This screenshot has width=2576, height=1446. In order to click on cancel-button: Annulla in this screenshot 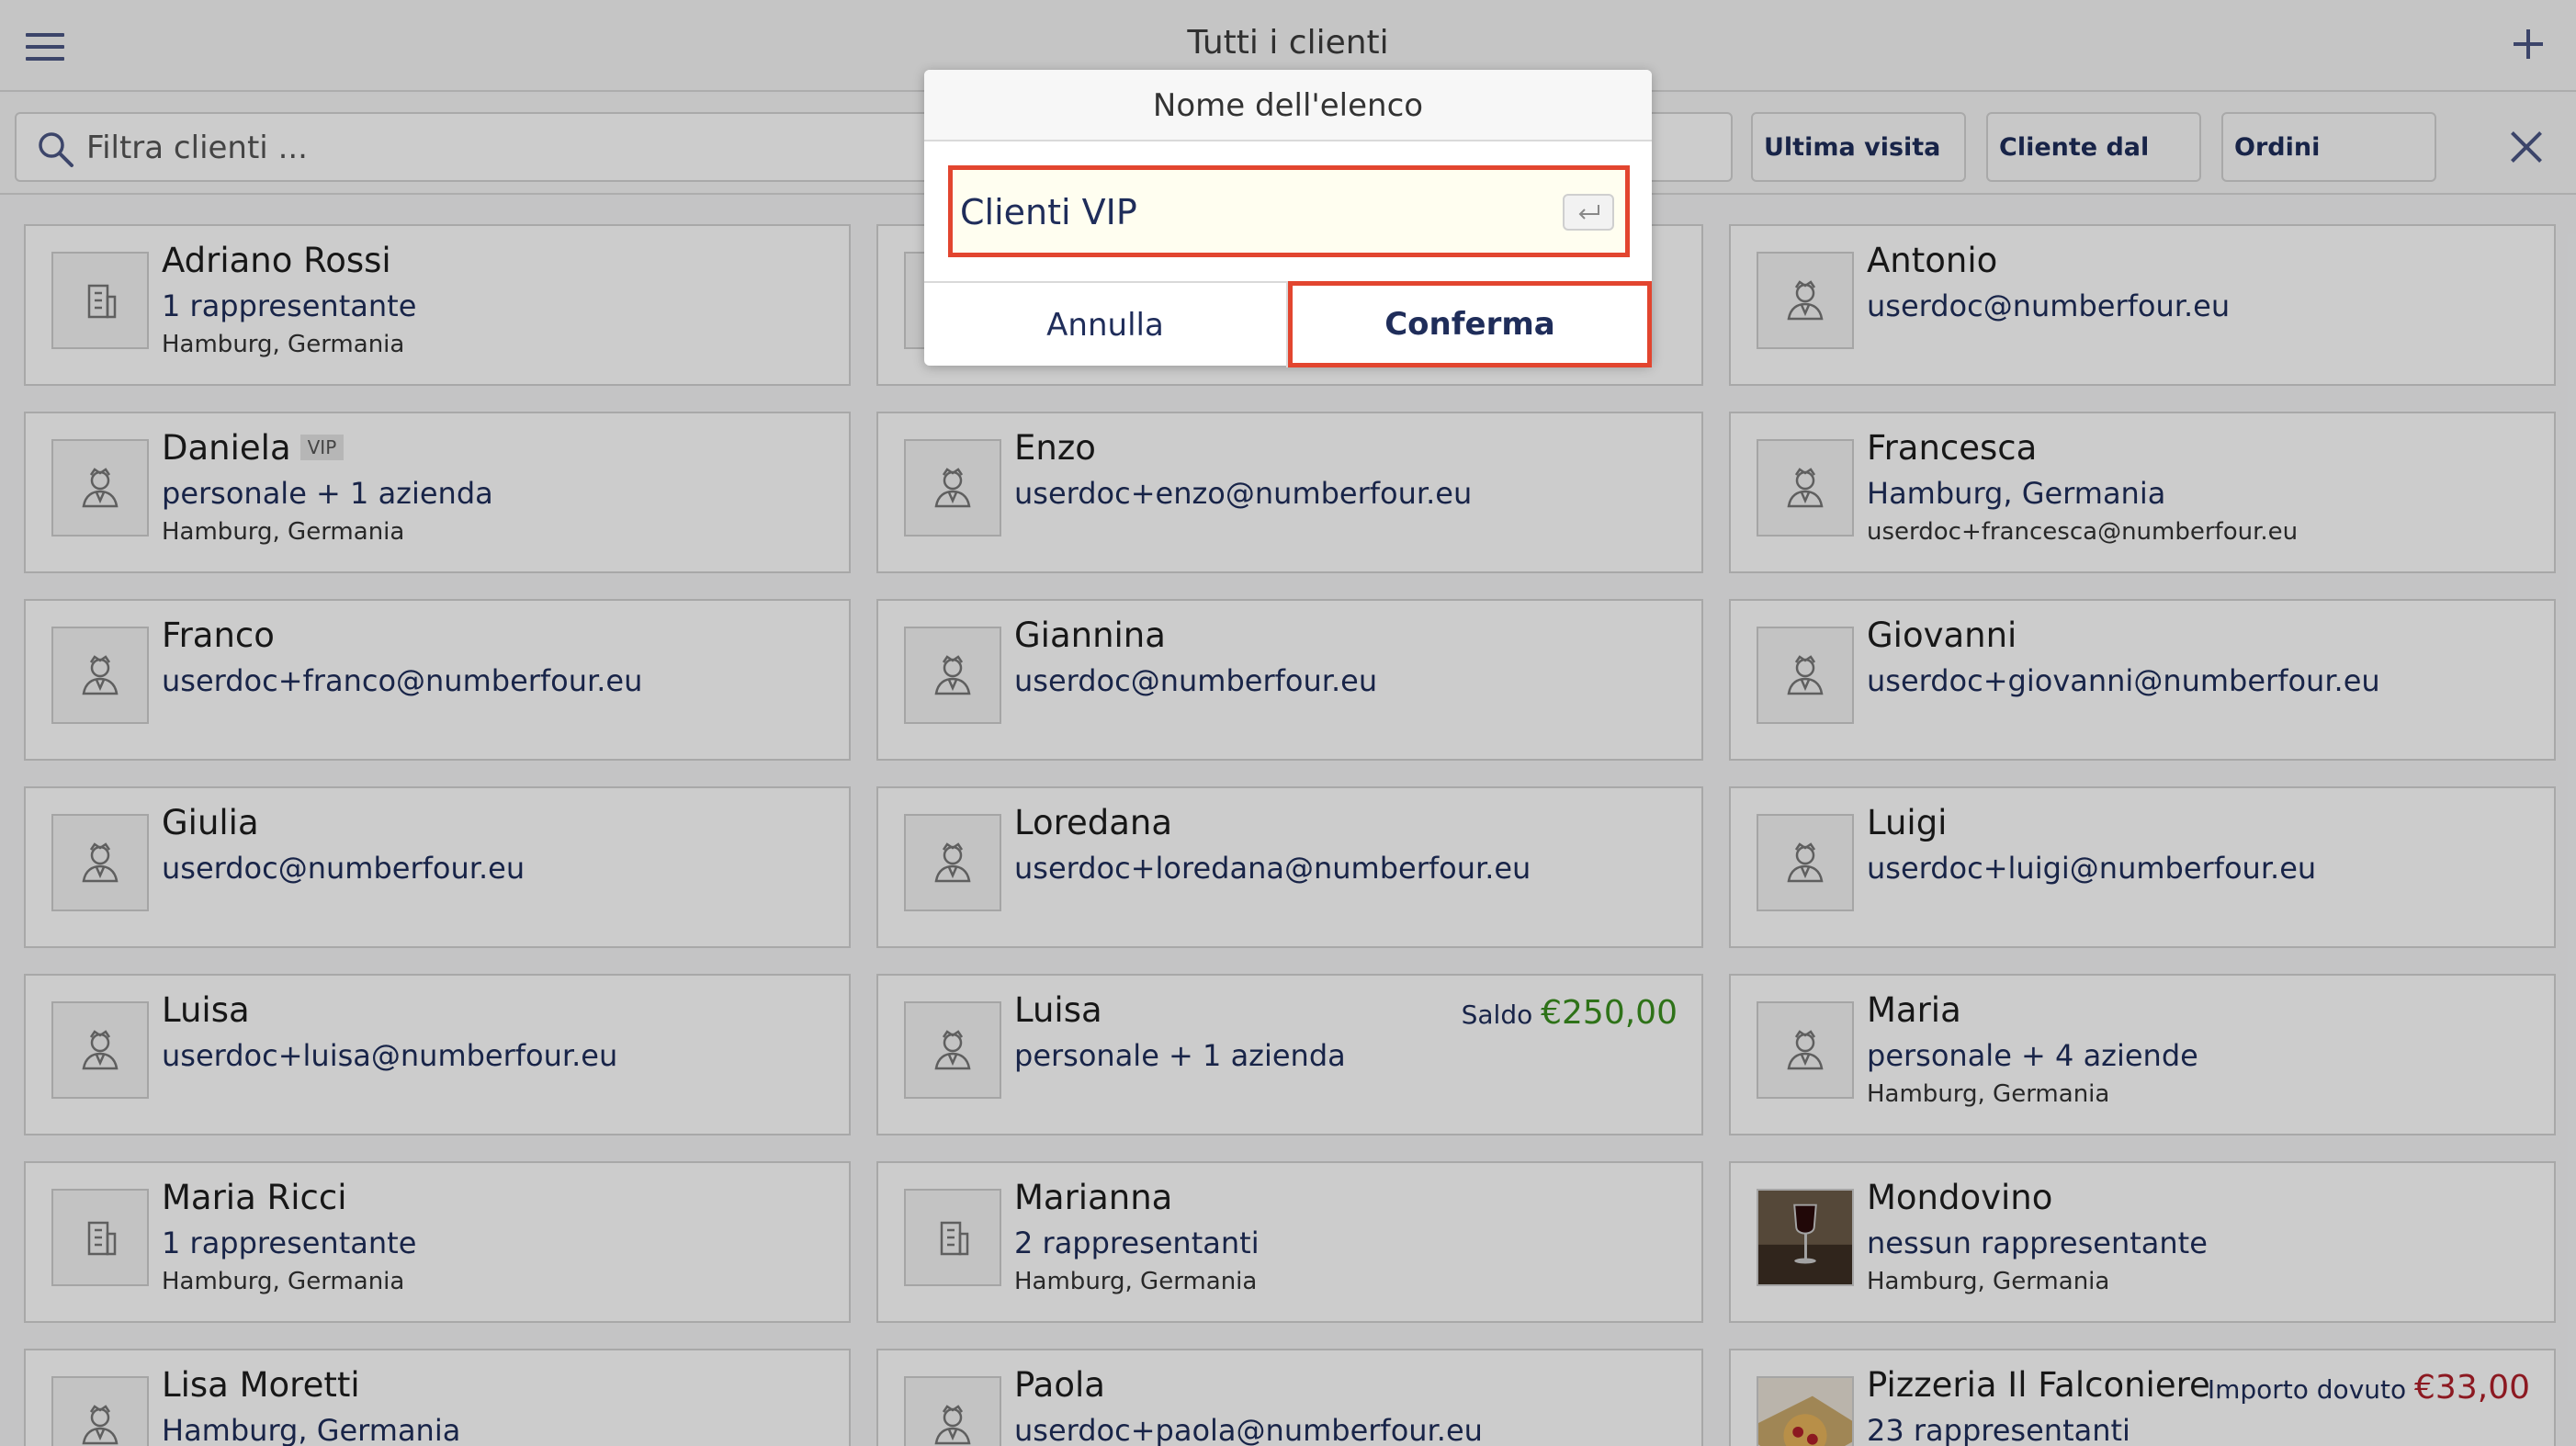, I will do `click(1106, 325)`.